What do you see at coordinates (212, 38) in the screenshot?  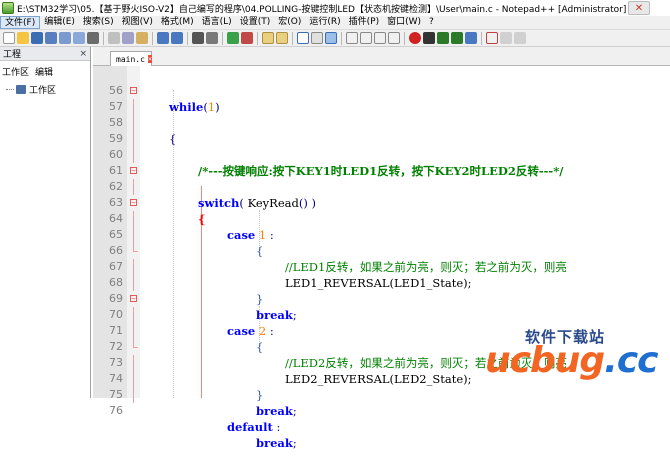 I see `replace-icon` at bounding box center [212, 38].